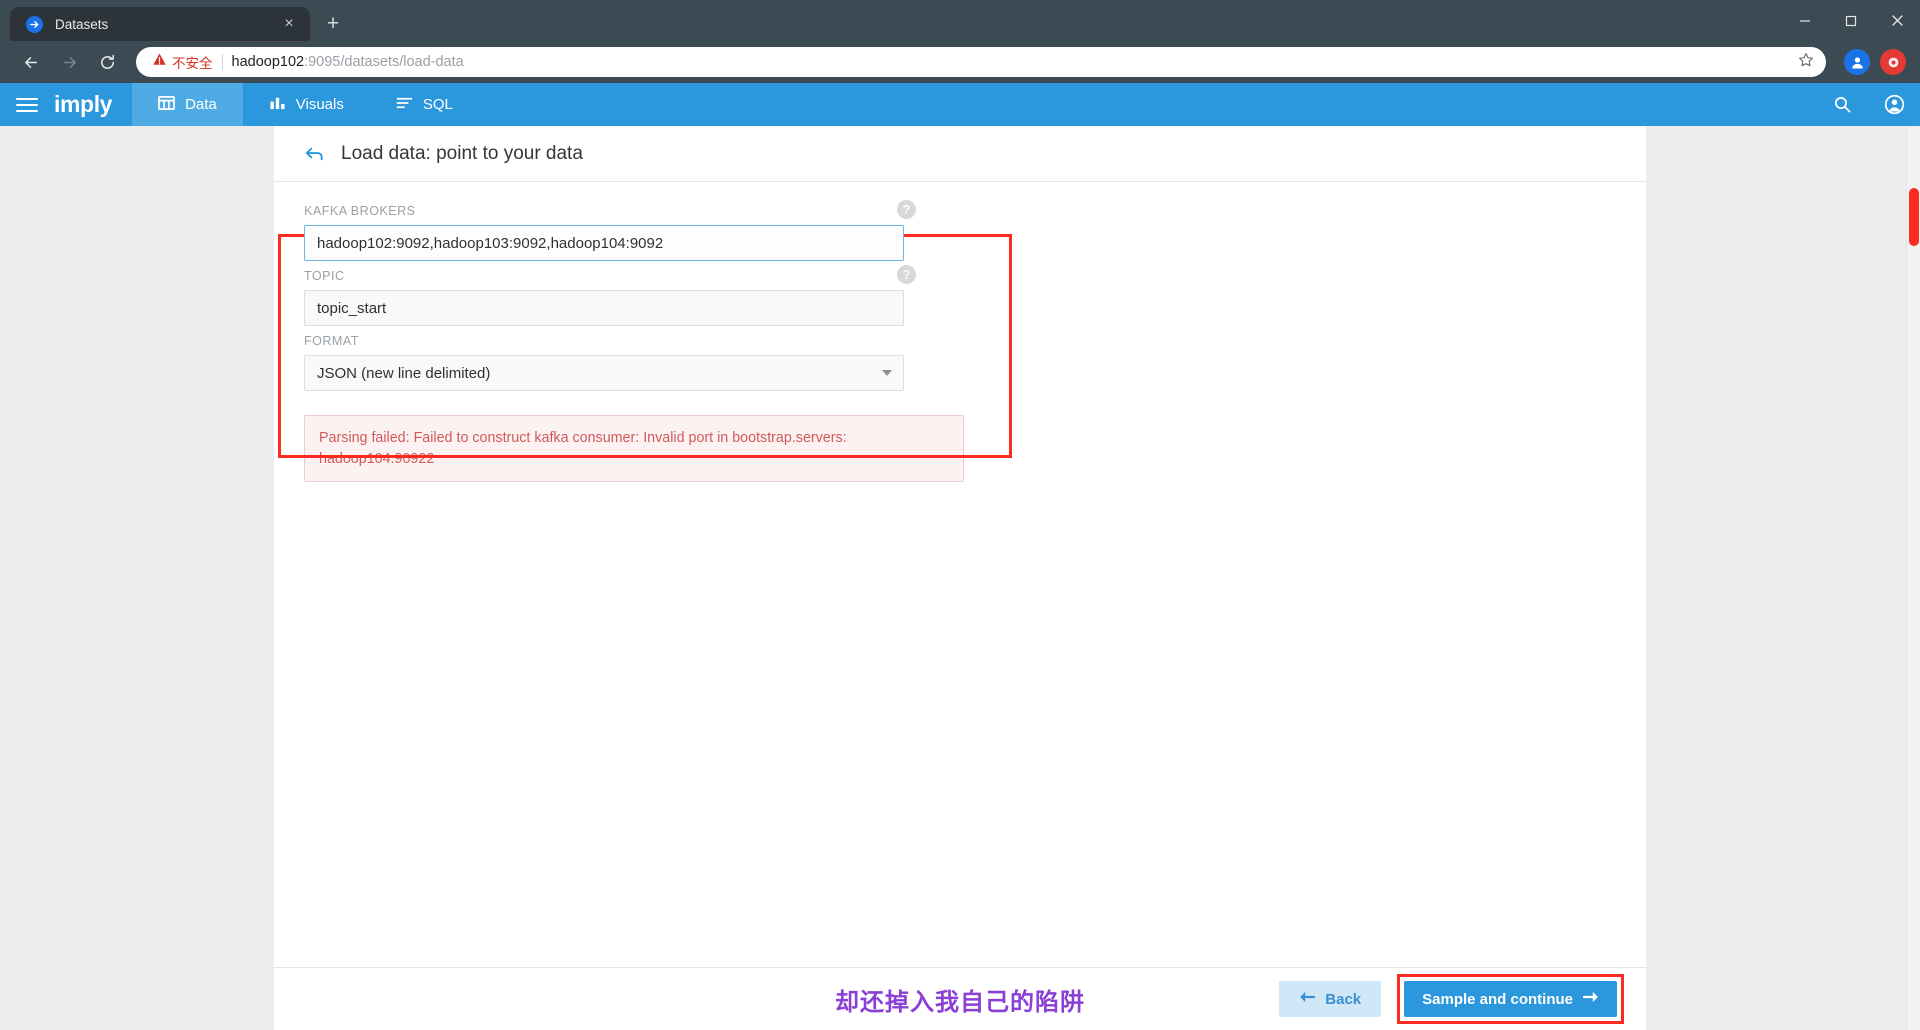  Describe the element at coordinates (1343, 999) in the screenshot. I see `back-button-label: Back` at that location.